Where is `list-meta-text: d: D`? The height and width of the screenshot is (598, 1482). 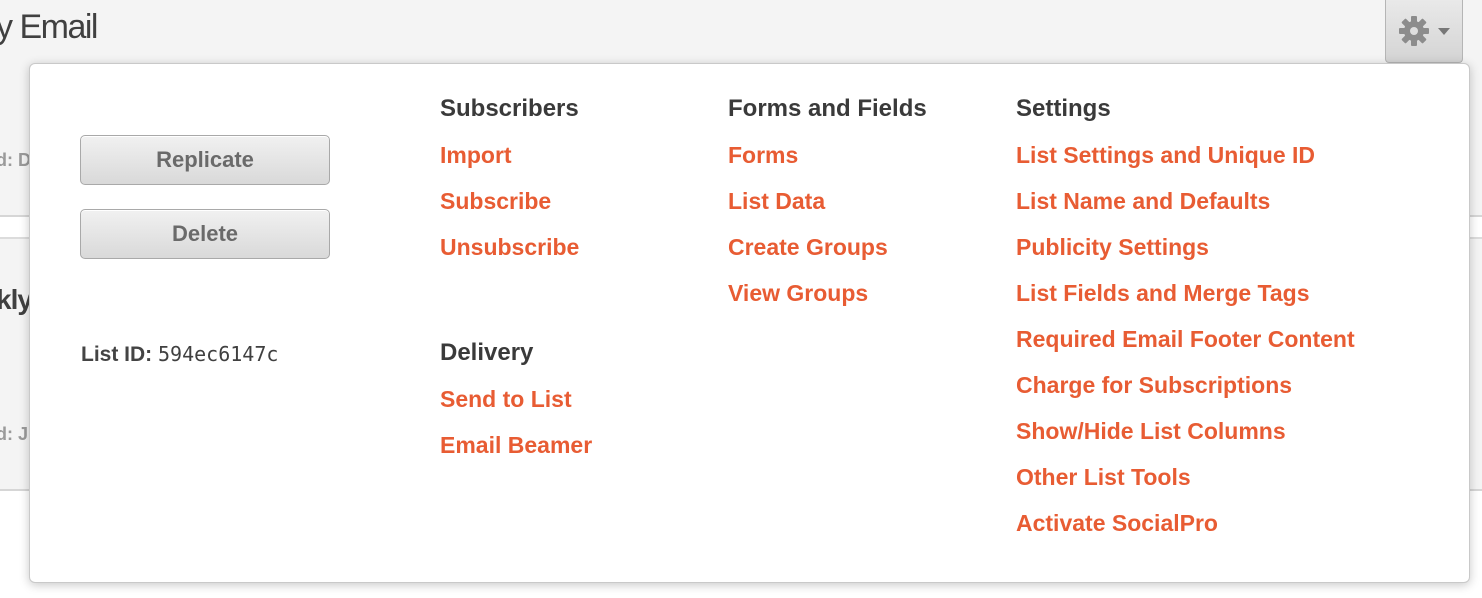
list-meta-text: d: D is located at coordinates (15, 160).